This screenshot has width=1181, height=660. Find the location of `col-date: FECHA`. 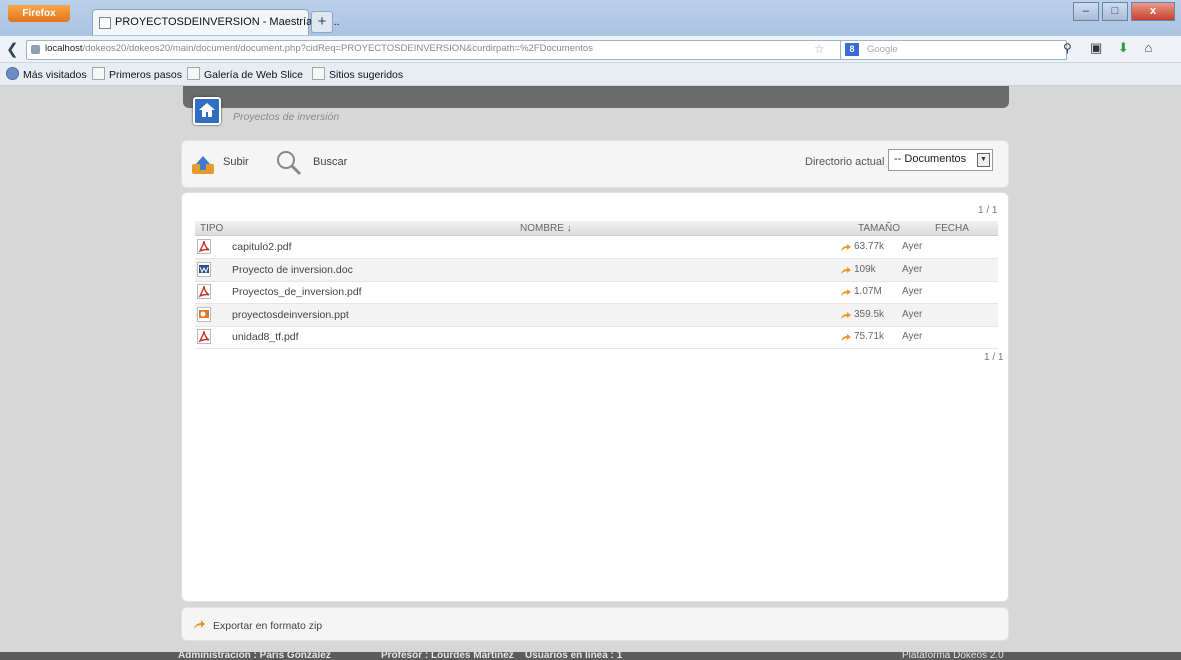

col-date: FECHA is located at coordinates (952, 228).